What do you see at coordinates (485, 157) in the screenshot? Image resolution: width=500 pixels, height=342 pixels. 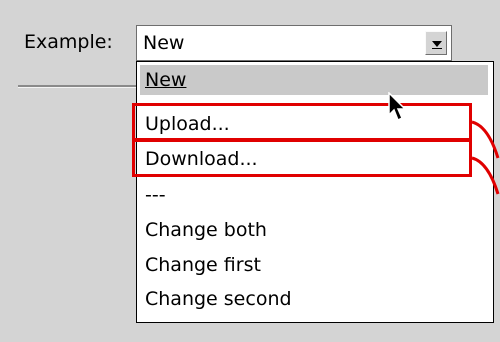 I see `annotation-arrow-lines` at bounding box center [485, 157].